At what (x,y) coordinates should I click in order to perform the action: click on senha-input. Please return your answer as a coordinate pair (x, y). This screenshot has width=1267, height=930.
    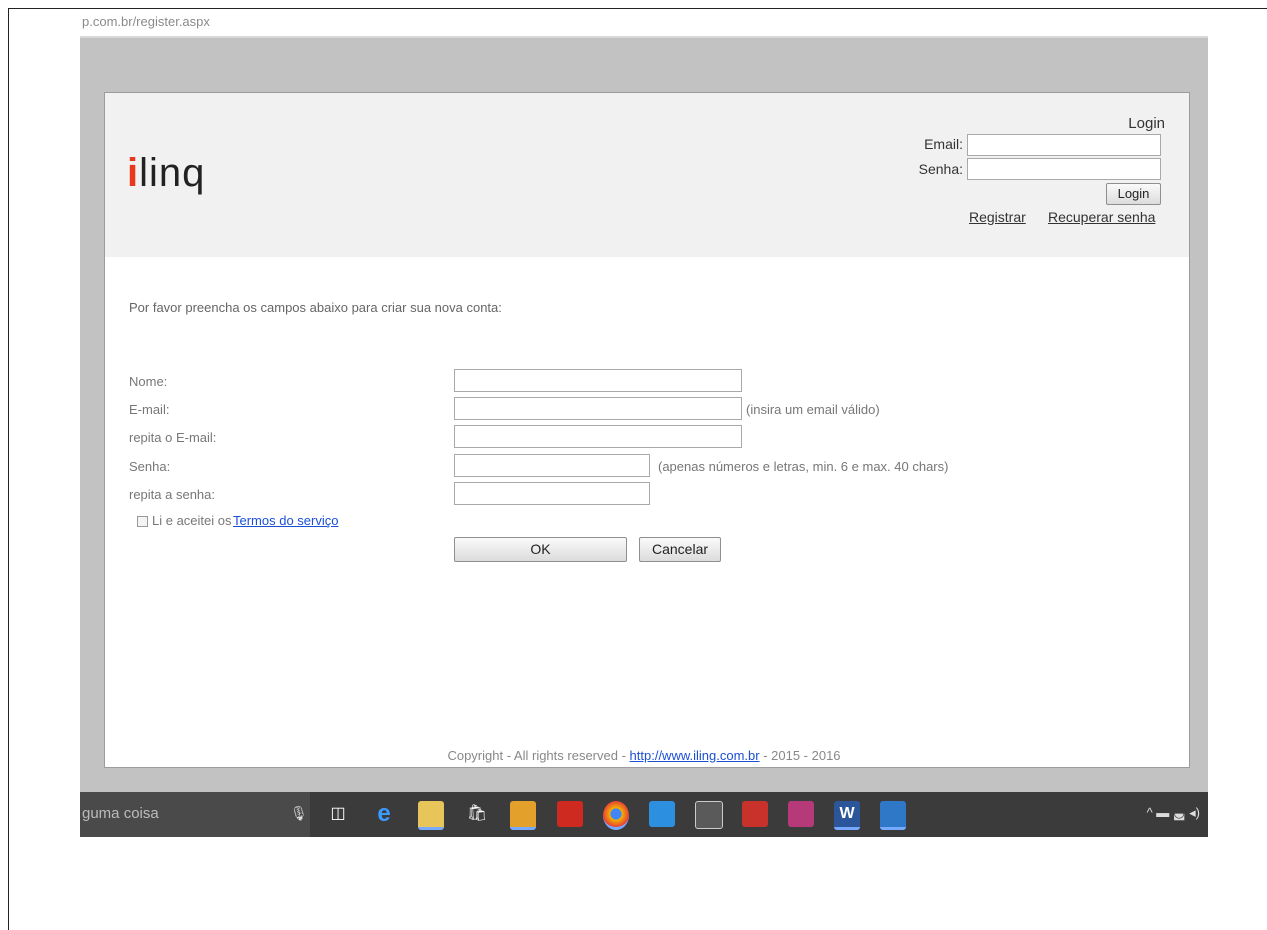
    Looking at the image, I should click on (552, 465).